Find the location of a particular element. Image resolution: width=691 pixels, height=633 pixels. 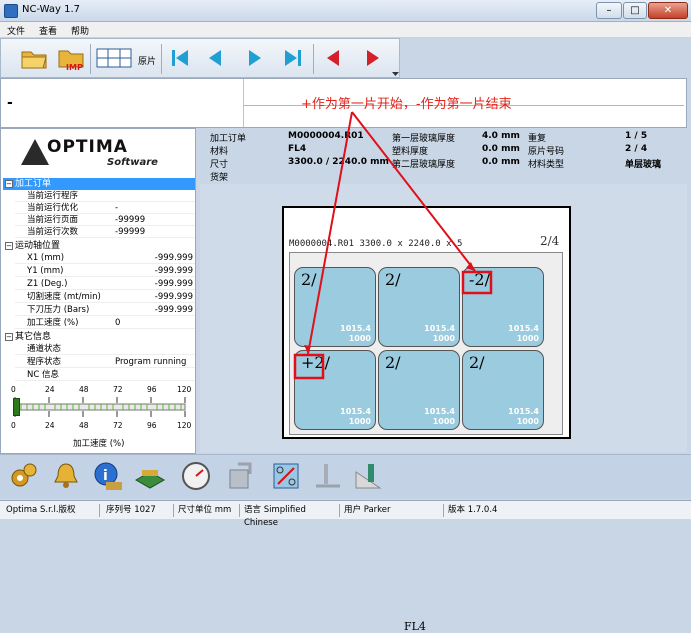

close-button: ✕ is located at coordinates (668, 10).